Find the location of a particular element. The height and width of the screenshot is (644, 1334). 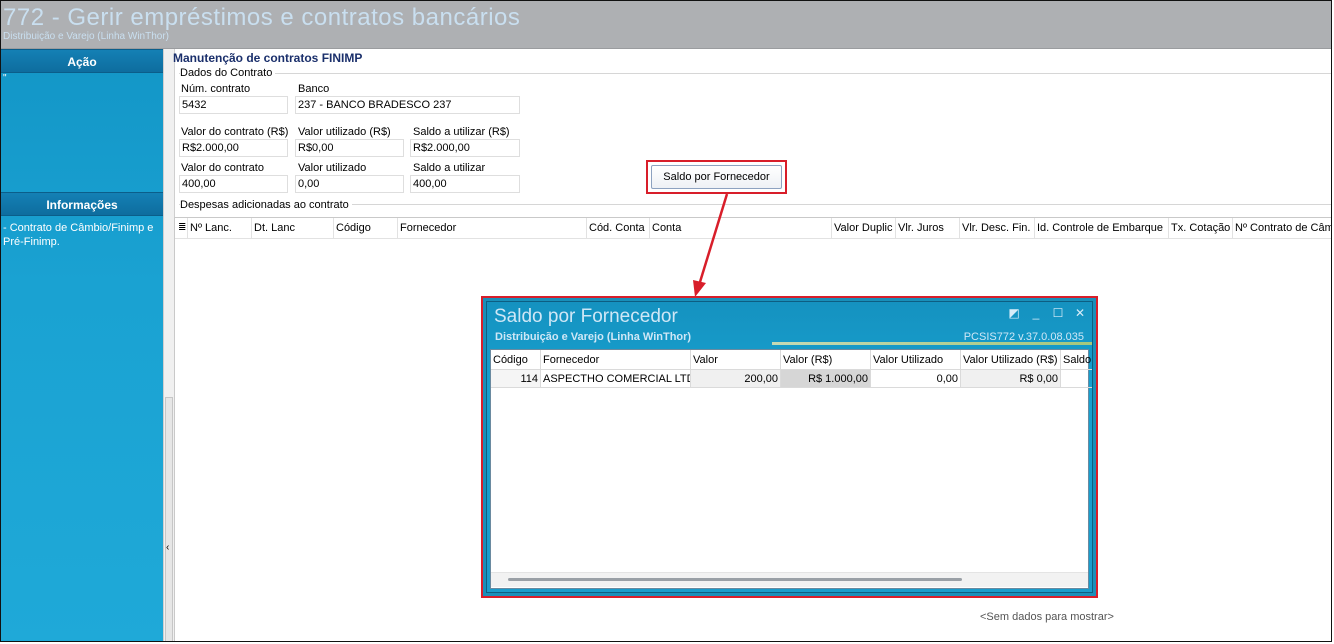

banco-label: Banco is located at coordinates (314, 89).